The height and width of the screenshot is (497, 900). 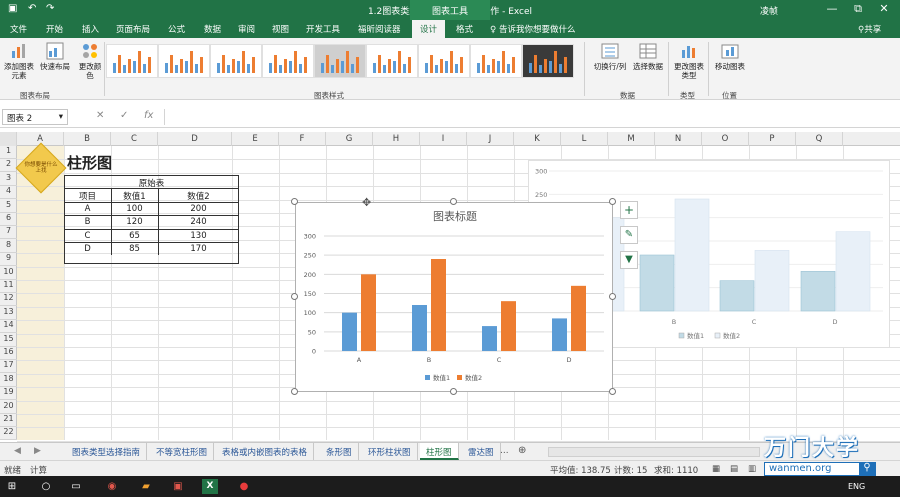 I want to click on row-header: 11, so click(x=8, y=286).